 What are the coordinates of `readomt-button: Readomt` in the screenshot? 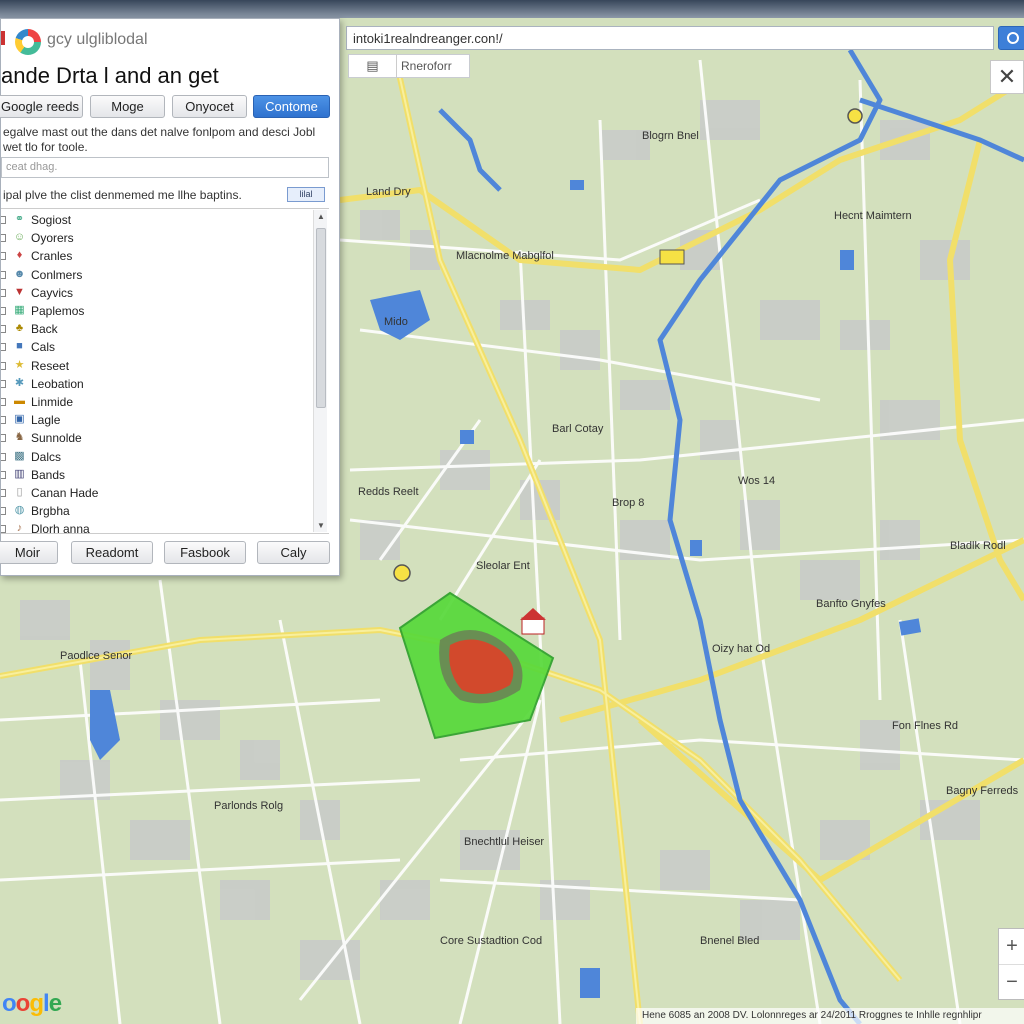 It's located at (112, 552).